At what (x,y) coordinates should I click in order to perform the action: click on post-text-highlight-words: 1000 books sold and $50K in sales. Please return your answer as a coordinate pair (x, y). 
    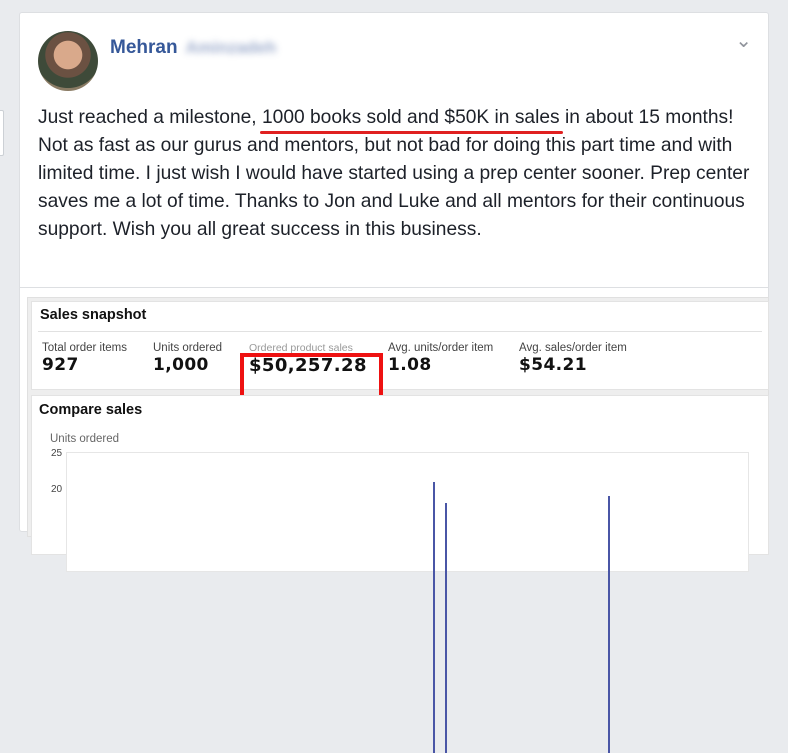
    Looking at the image, I should click on (410, 117).